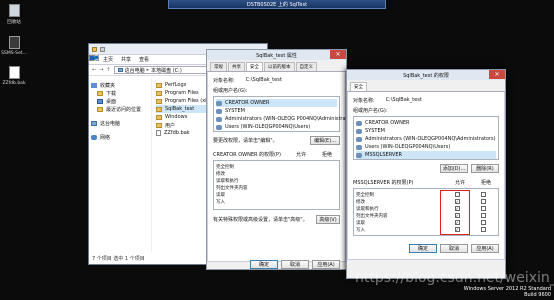 The image size is (554, 300). Describe the element at coordinates (102, 49) in the screenshot. I see `properties-quick-icon` at that location.